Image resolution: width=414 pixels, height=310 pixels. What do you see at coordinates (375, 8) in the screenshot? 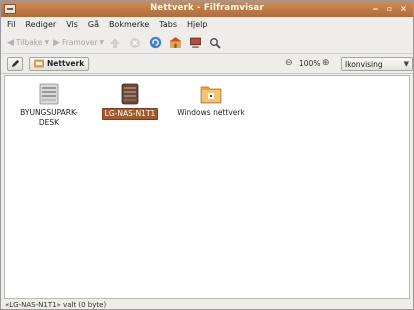
I see `minimize-icon: ‒` at bounding box center [375, 8].